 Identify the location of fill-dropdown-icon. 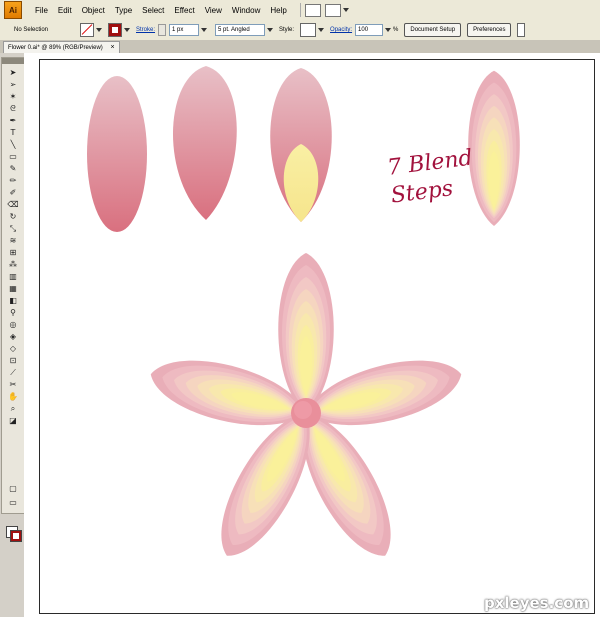
(99, 30).